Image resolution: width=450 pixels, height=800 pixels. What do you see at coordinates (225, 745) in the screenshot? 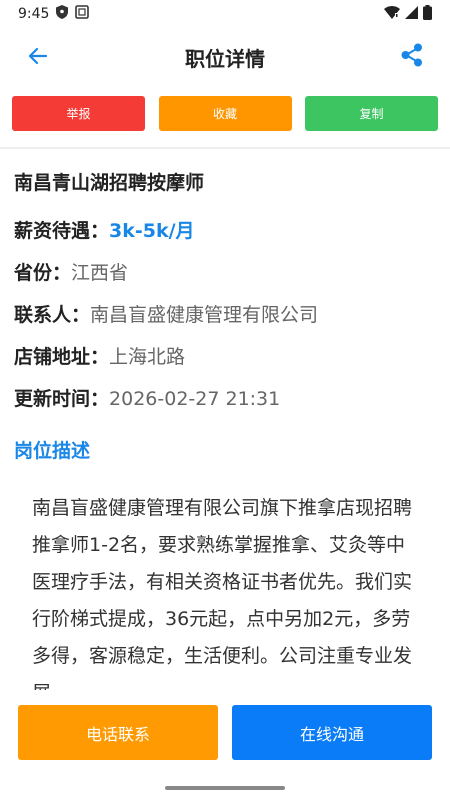
I see `bottom-bar: 电话联系 在线沟通` at bounding box center [225, 745].